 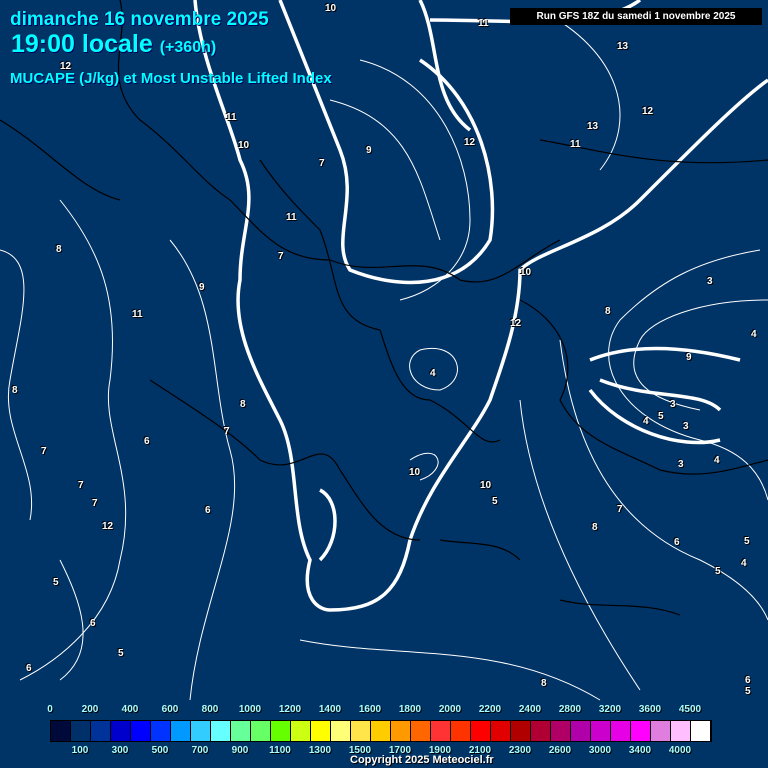 What do you see at coordinates (90, 709) in the screenshot?
I see `legend-tick-top: 200` at bounding box center [90, 709].